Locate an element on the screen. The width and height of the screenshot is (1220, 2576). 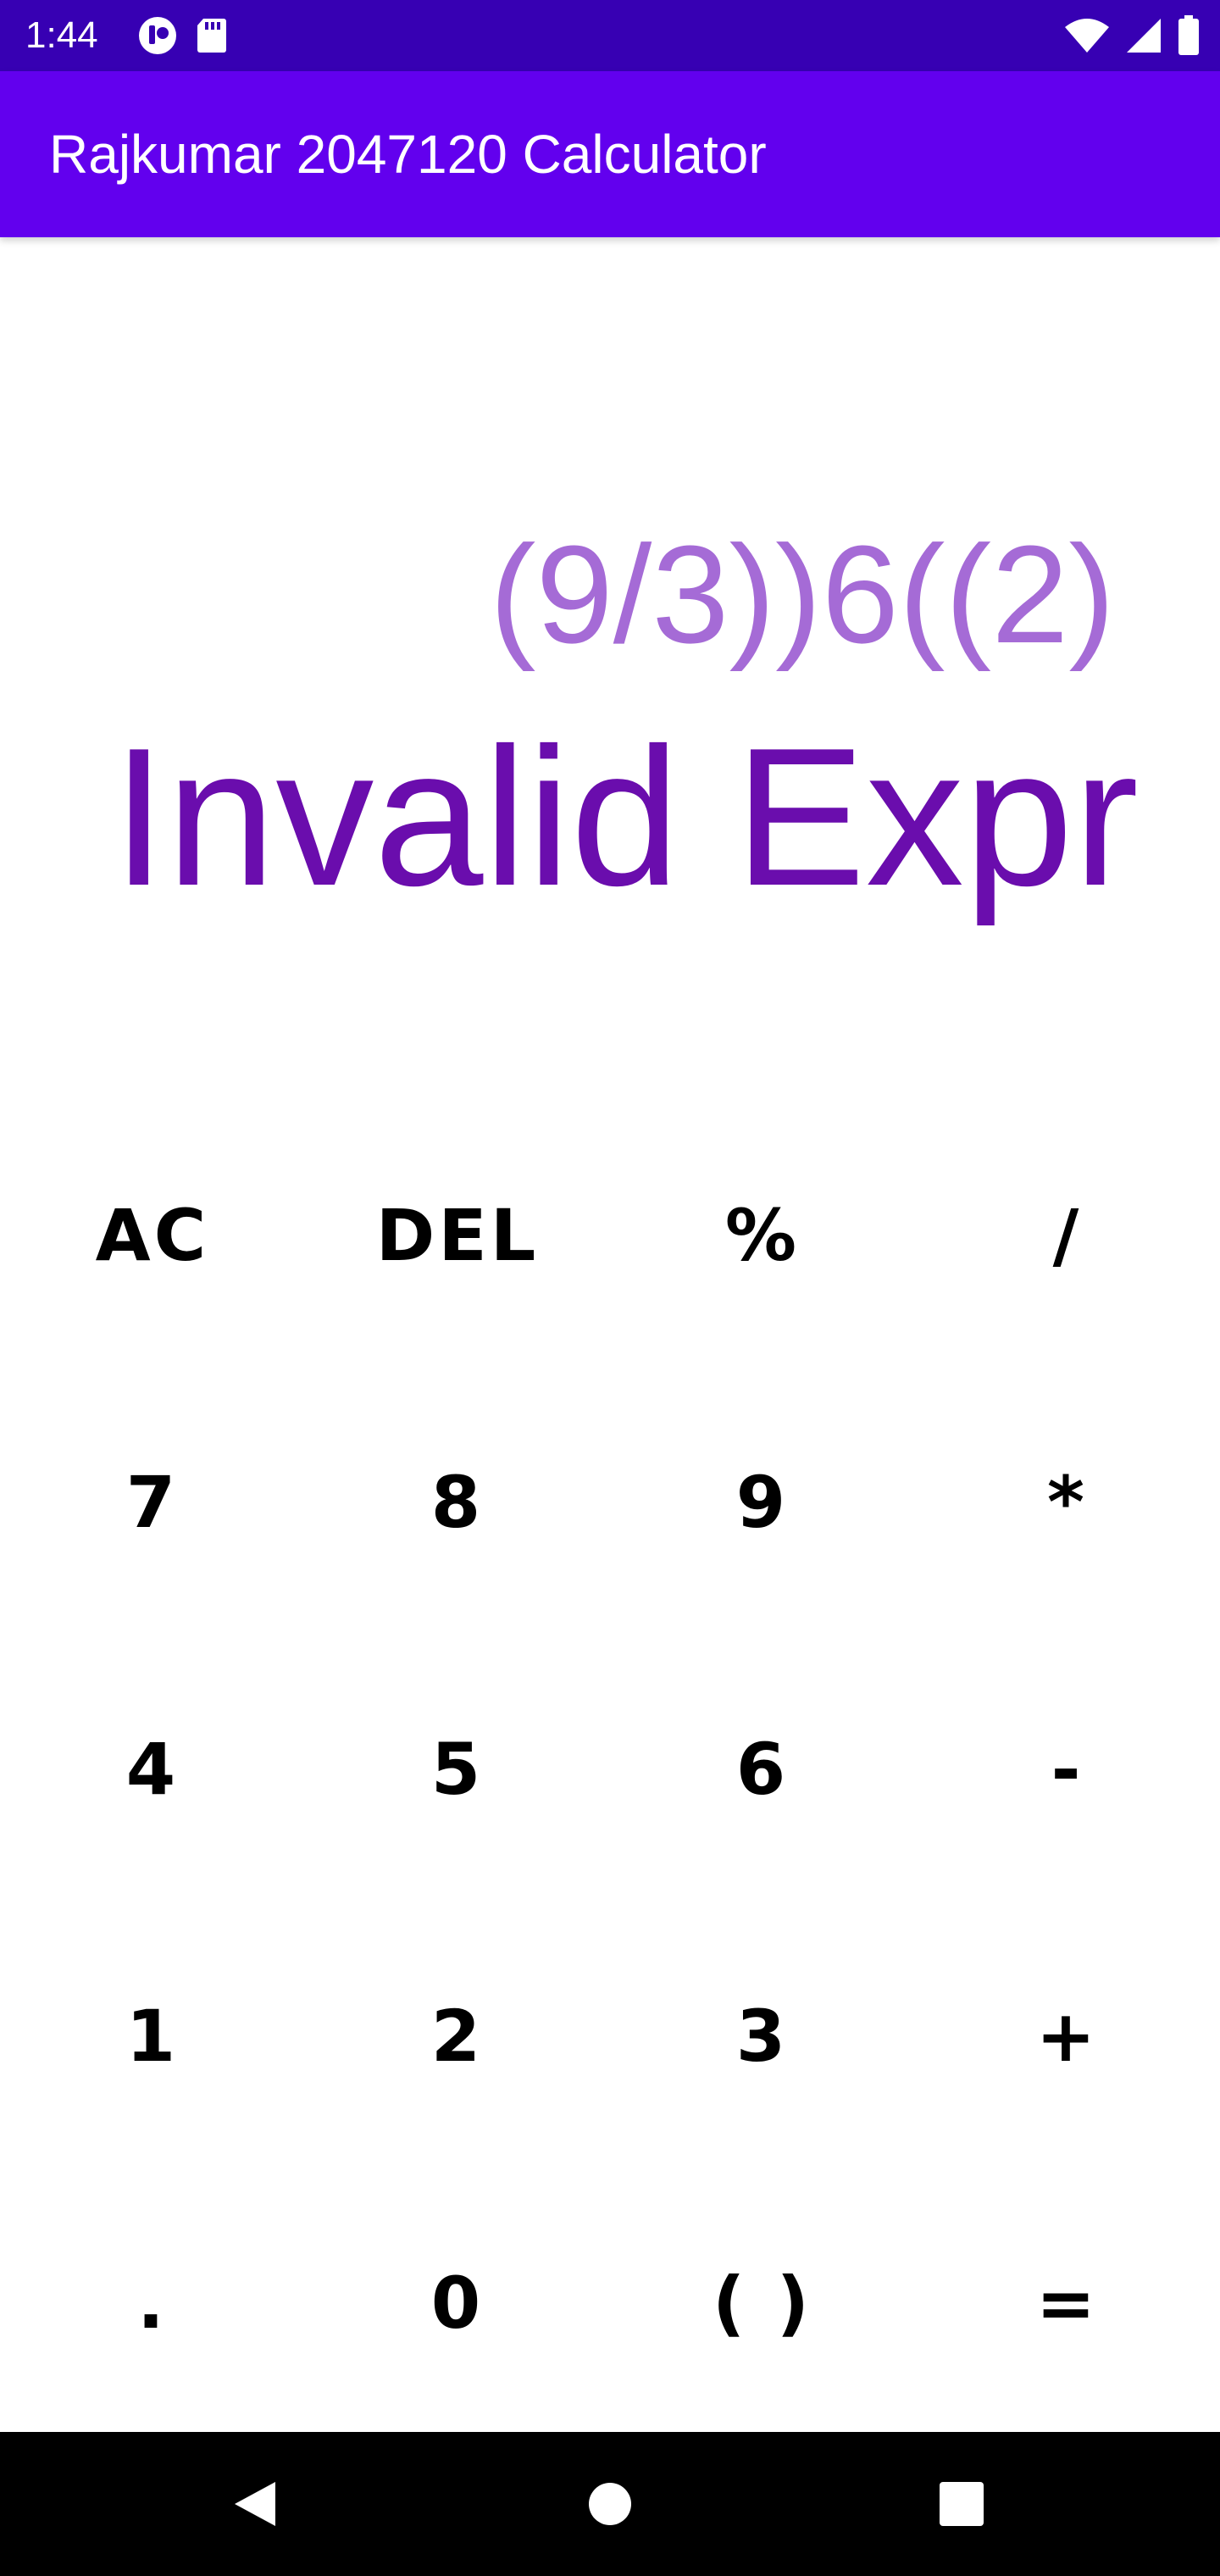
key-subtract-button: - is located at coordinates (1067, 1768).